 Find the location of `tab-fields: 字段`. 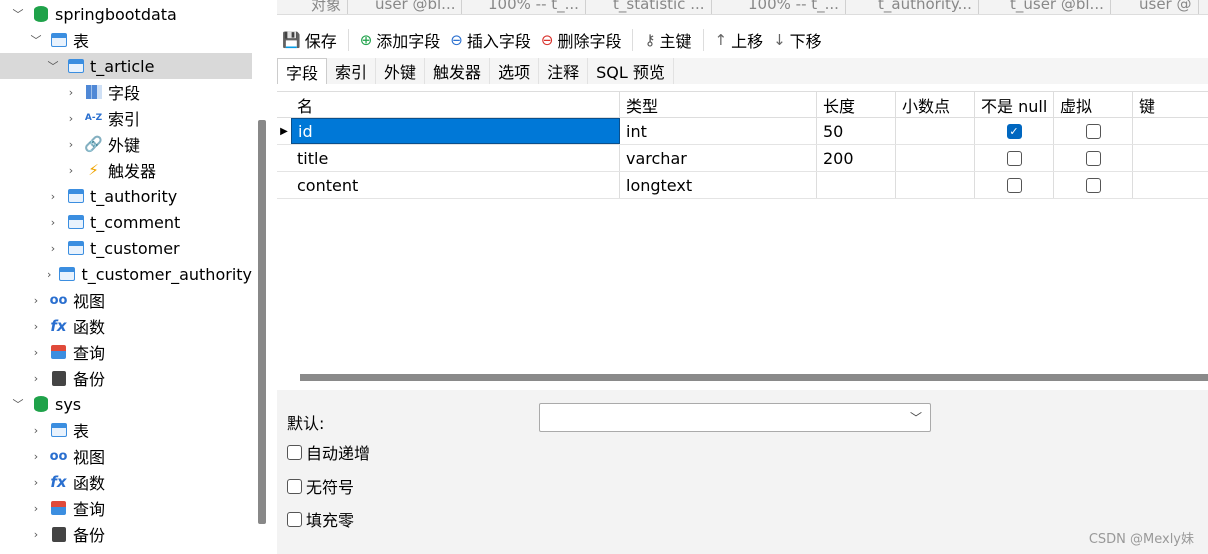

tab-fields: 字段 is located at coordinates (302, 71).